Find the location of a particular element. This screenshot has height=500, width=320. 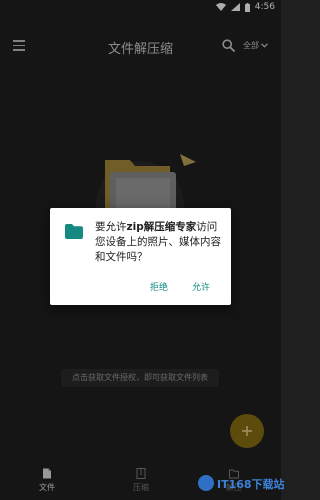

watermark: IT168下载站 is located at coordinates (241, 484).